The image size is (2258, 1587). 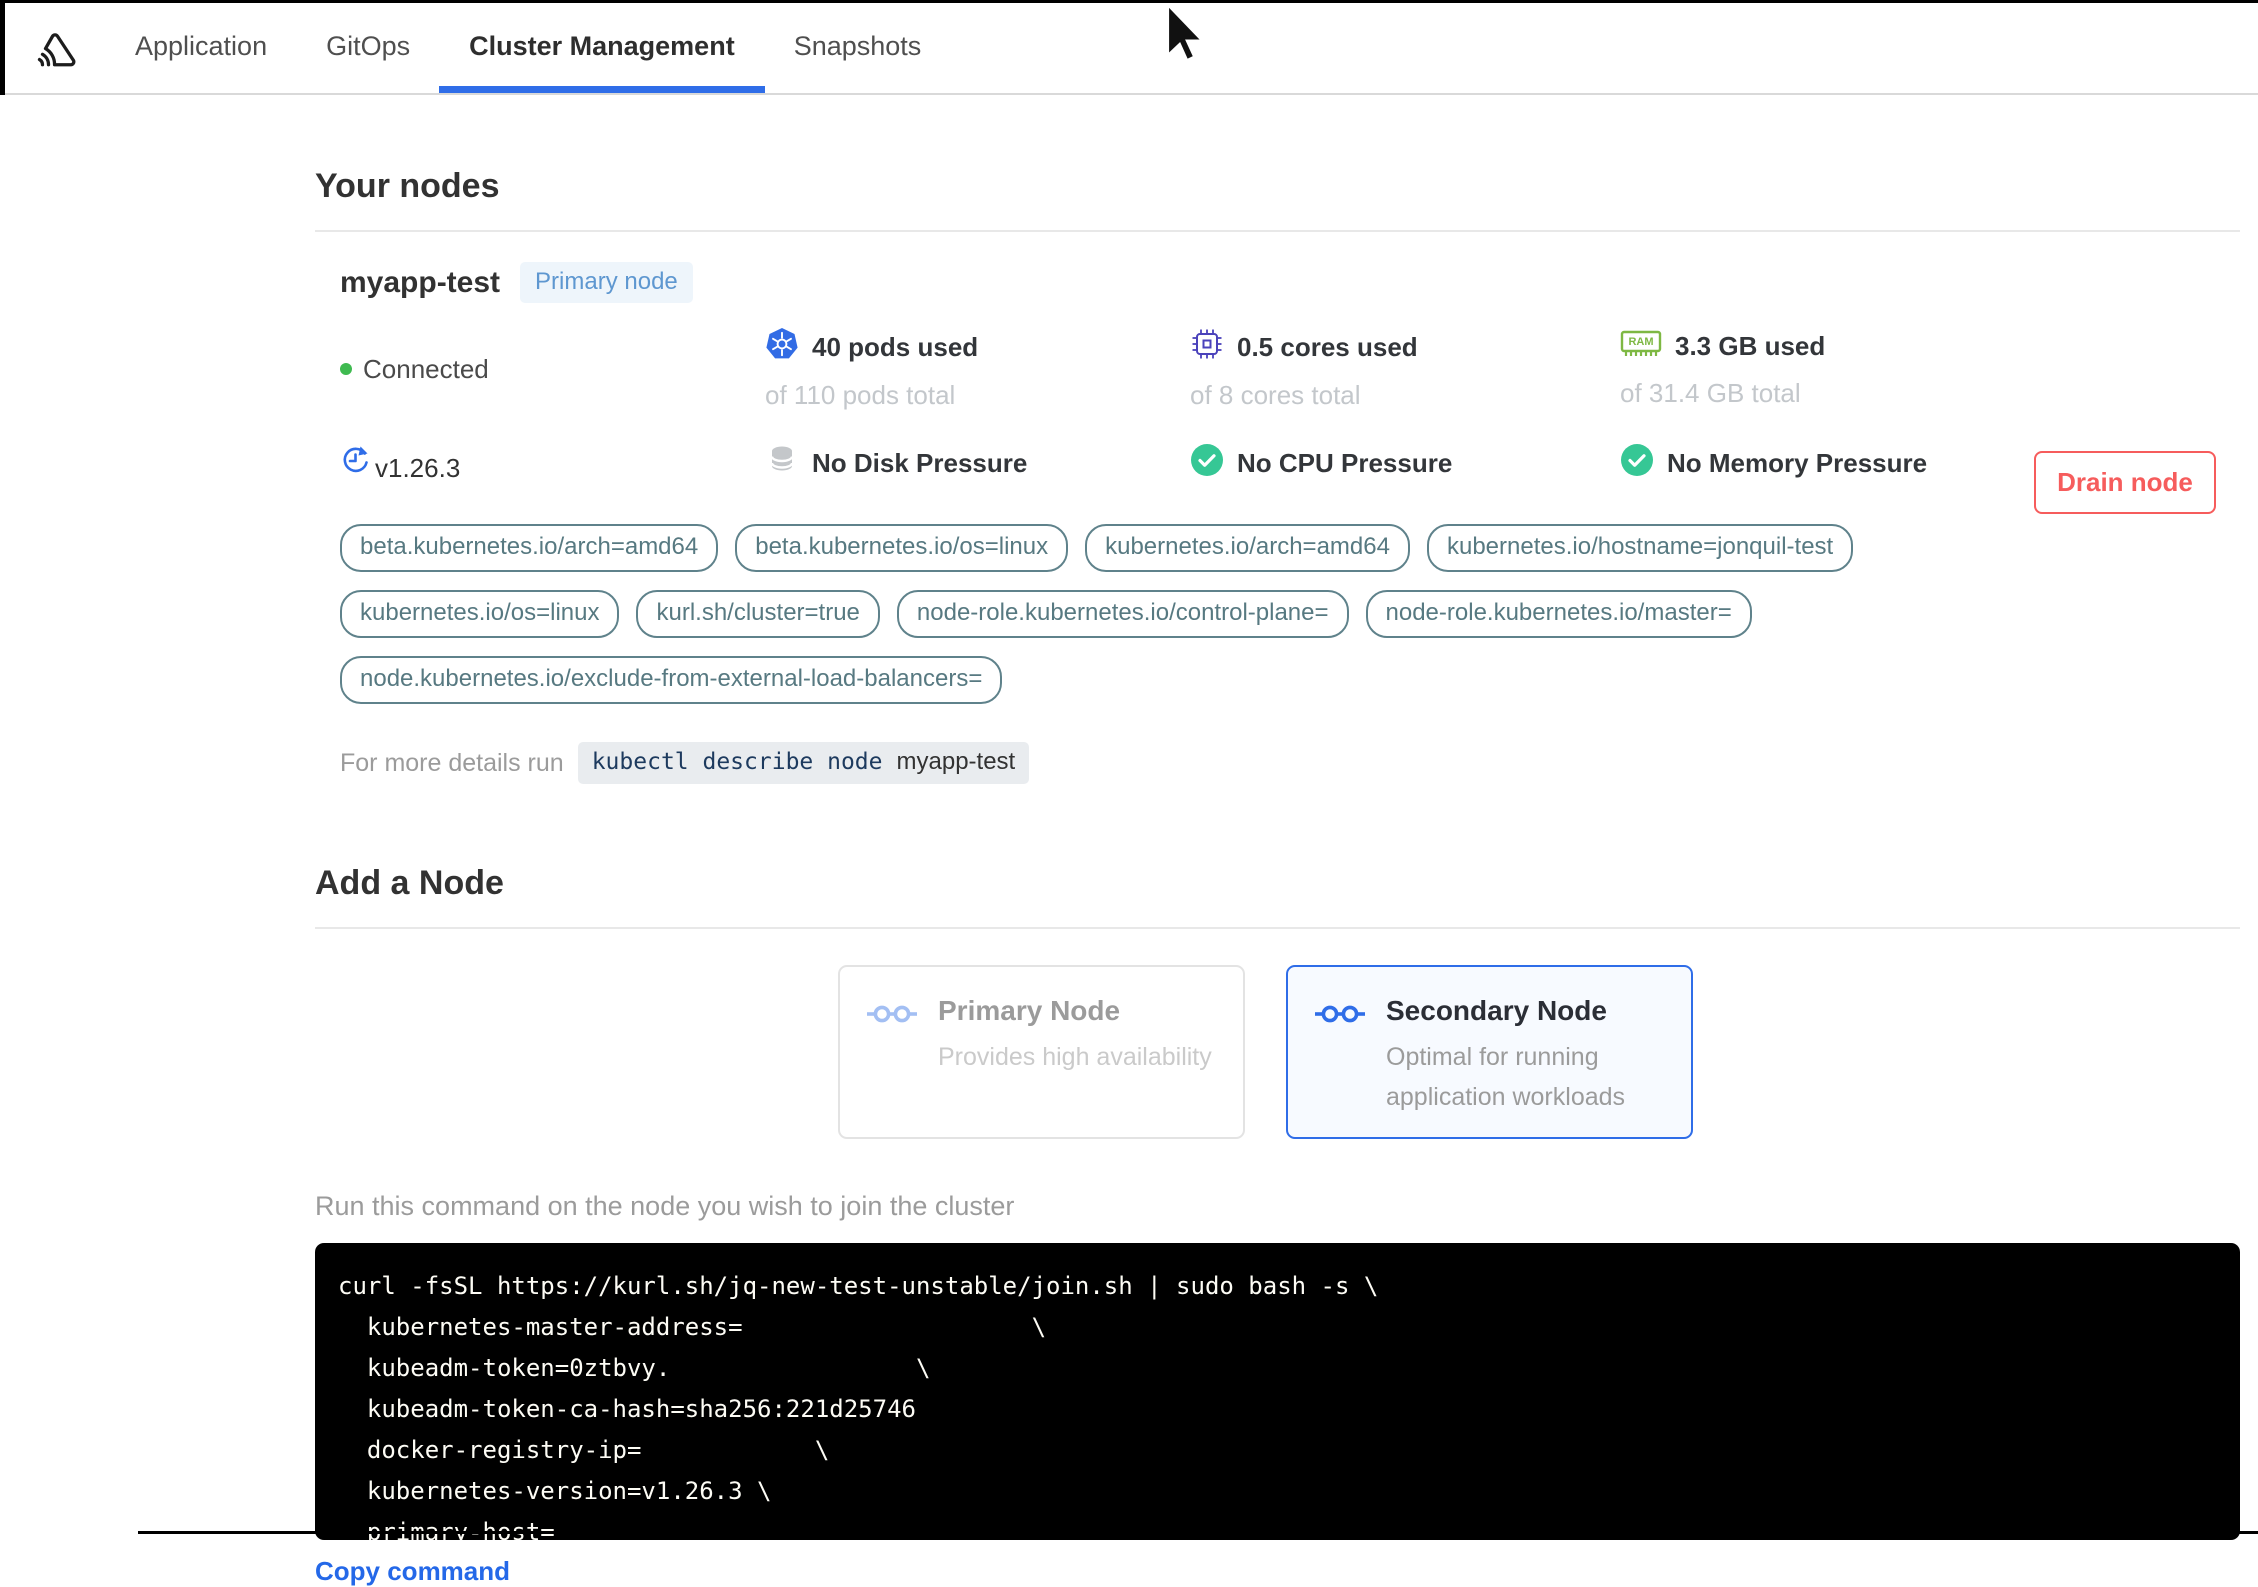 I want to click on cores-total-label: of 8 cores total, so click(x=1275, y=395).